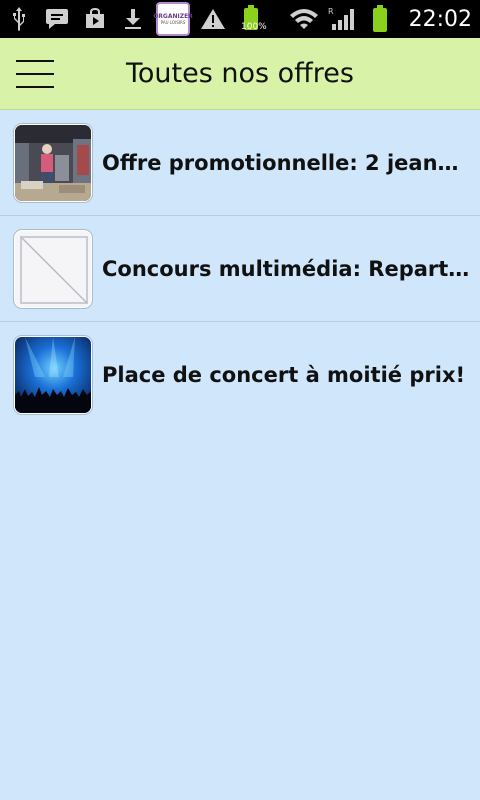  Describe the element at coordinates (19, 19) in the screenshot. I see `usb-icon` at that location.